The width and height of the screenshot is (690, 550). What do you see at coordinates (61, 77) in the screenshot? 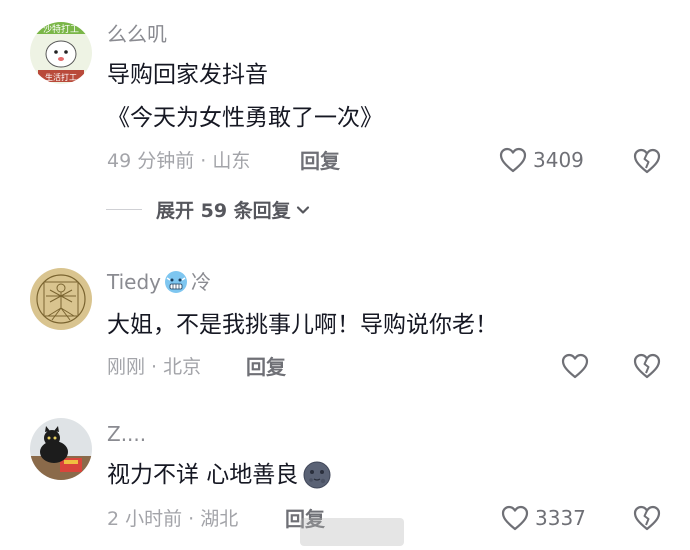
I see `avatar-text-bottom: 生活打工` at bounding box center [61, 77].